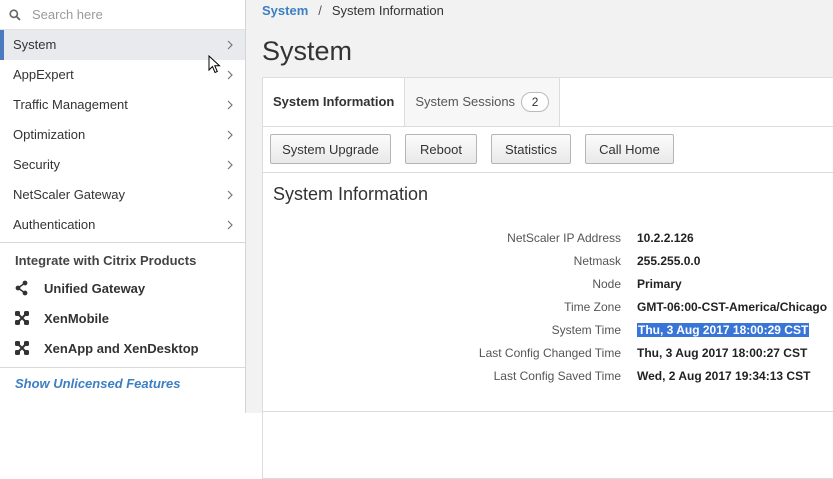 This screenshot has width=833, height=479. Describe the element at coordinates (724, 376) in the screenshot. I see `info-value: Wed, 2 Aug 2017 19:34:13 CST` at that location.